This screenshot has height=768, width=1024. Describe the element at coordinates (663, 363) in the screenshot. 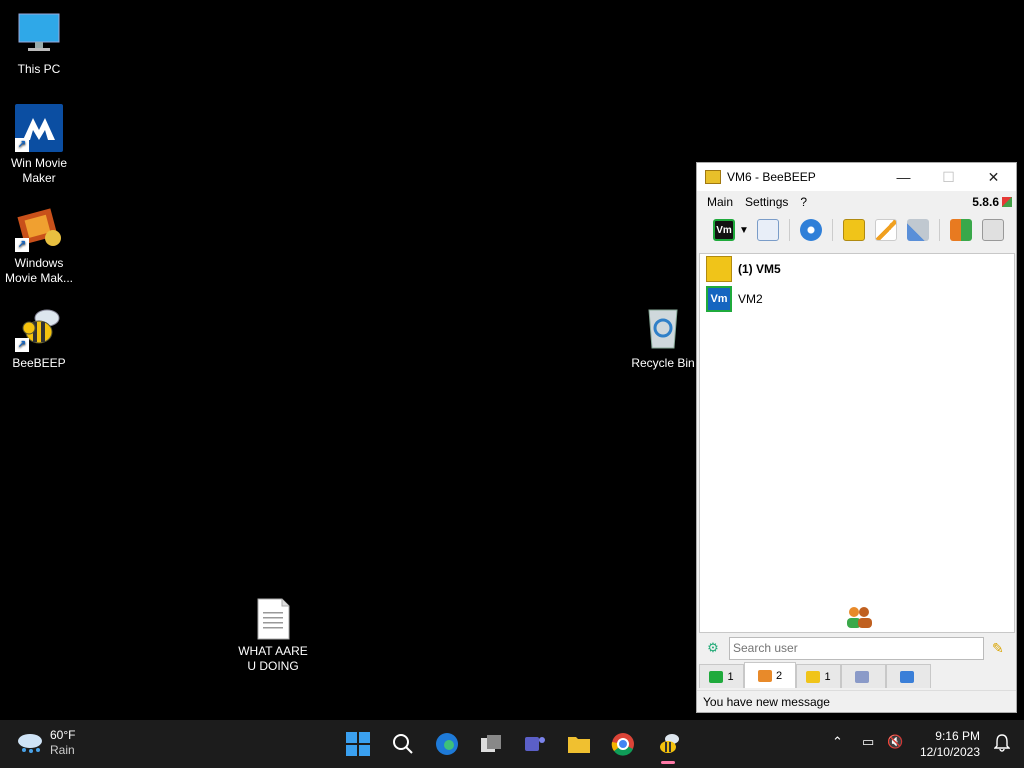

I see `desktop-icon-label: Recycle Bin` at that location.